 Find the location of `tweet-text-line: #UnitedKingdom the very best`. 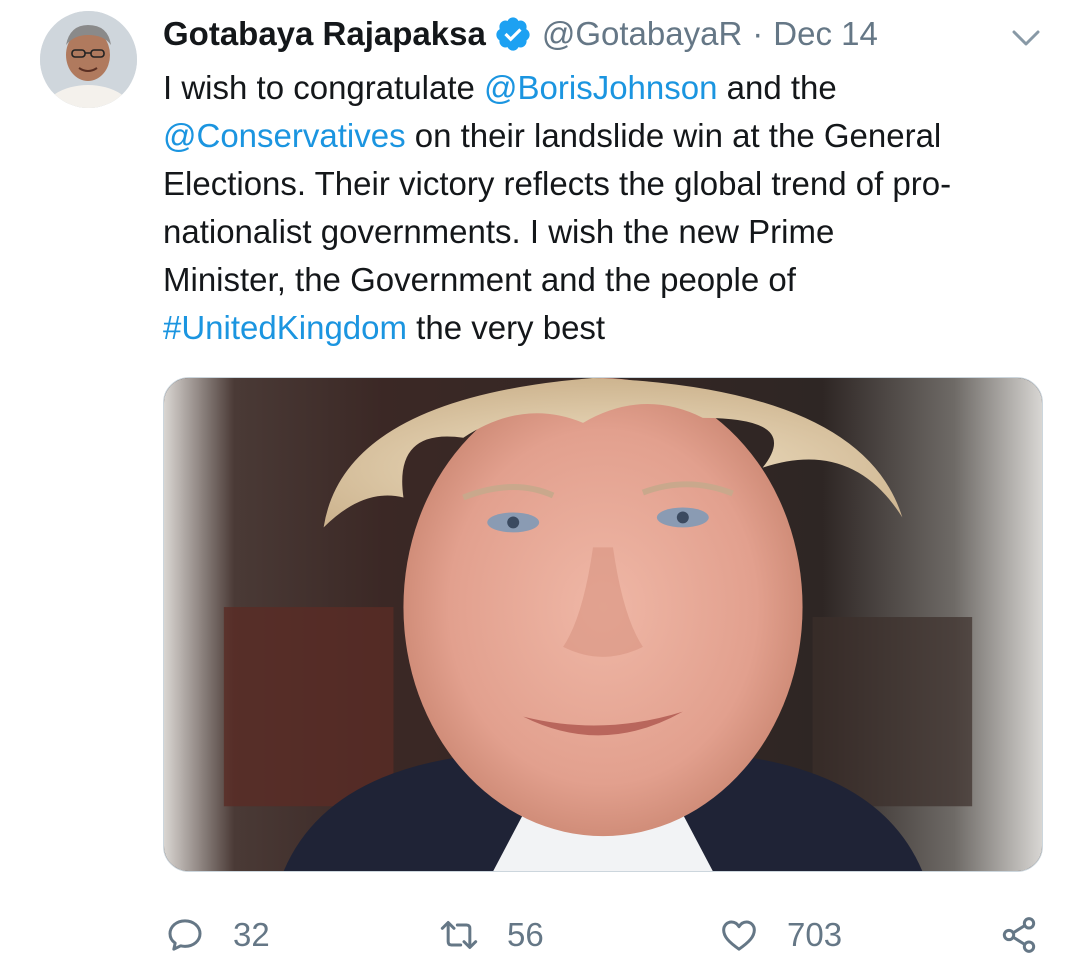

tweet-text-line: #UnitedKingdom the very best is located at coordinates (603, 328).